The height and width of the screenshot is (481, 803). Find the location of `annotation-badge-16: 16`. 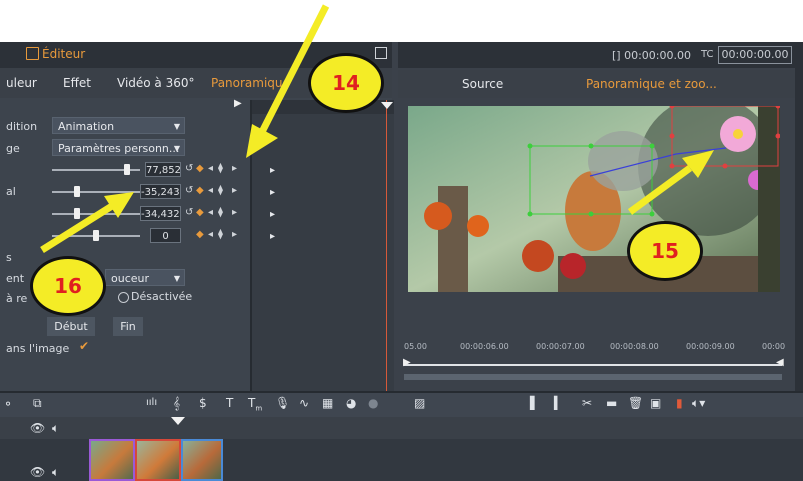

annotation-badge-16: 16 is located at coordinates (68, 286).